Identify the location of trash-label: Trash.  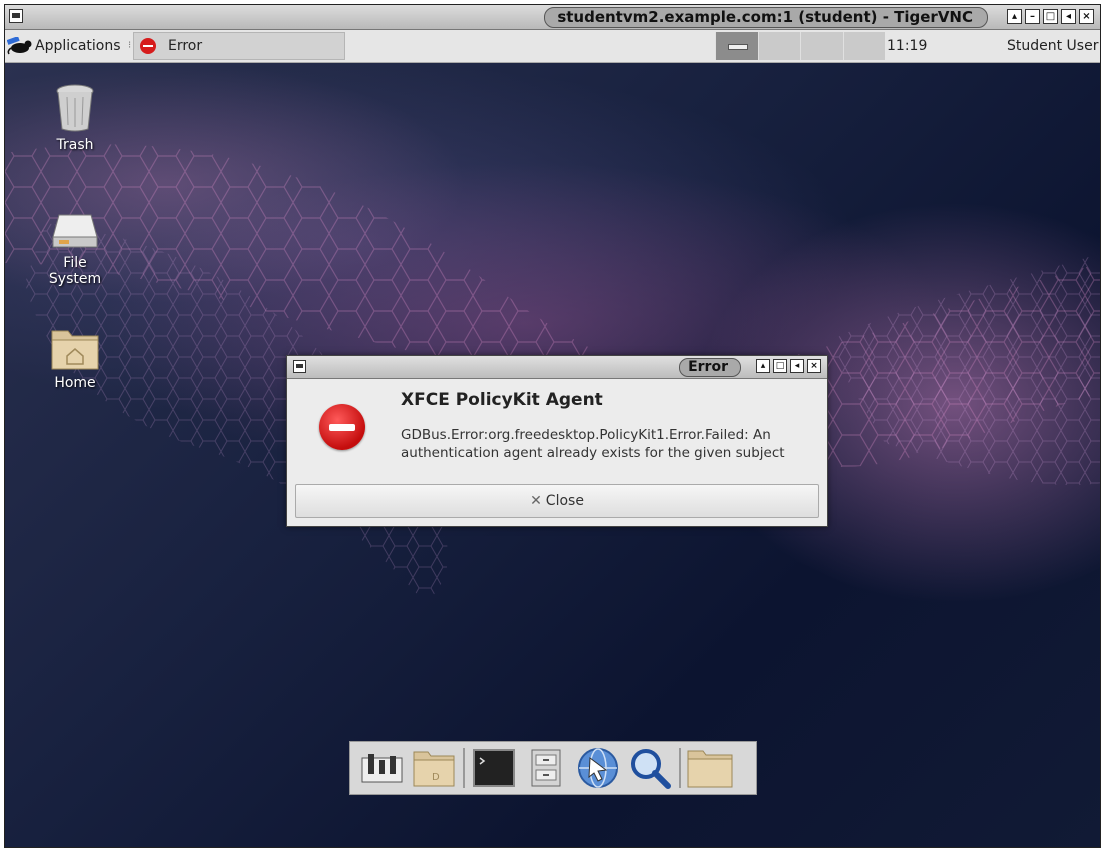
(75, 145).